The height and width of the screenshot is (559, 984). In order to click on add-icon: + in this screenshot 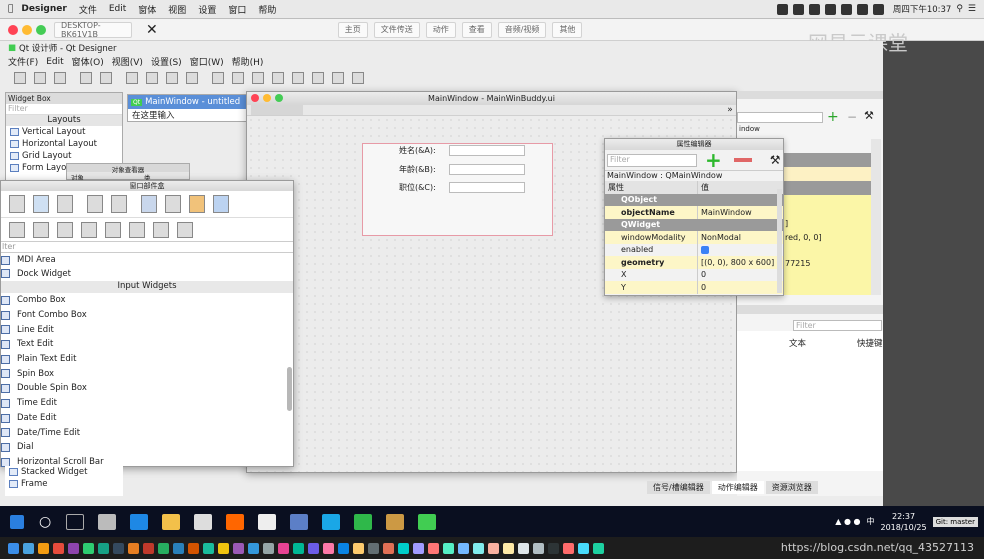, I will do `click(713, 160)`.